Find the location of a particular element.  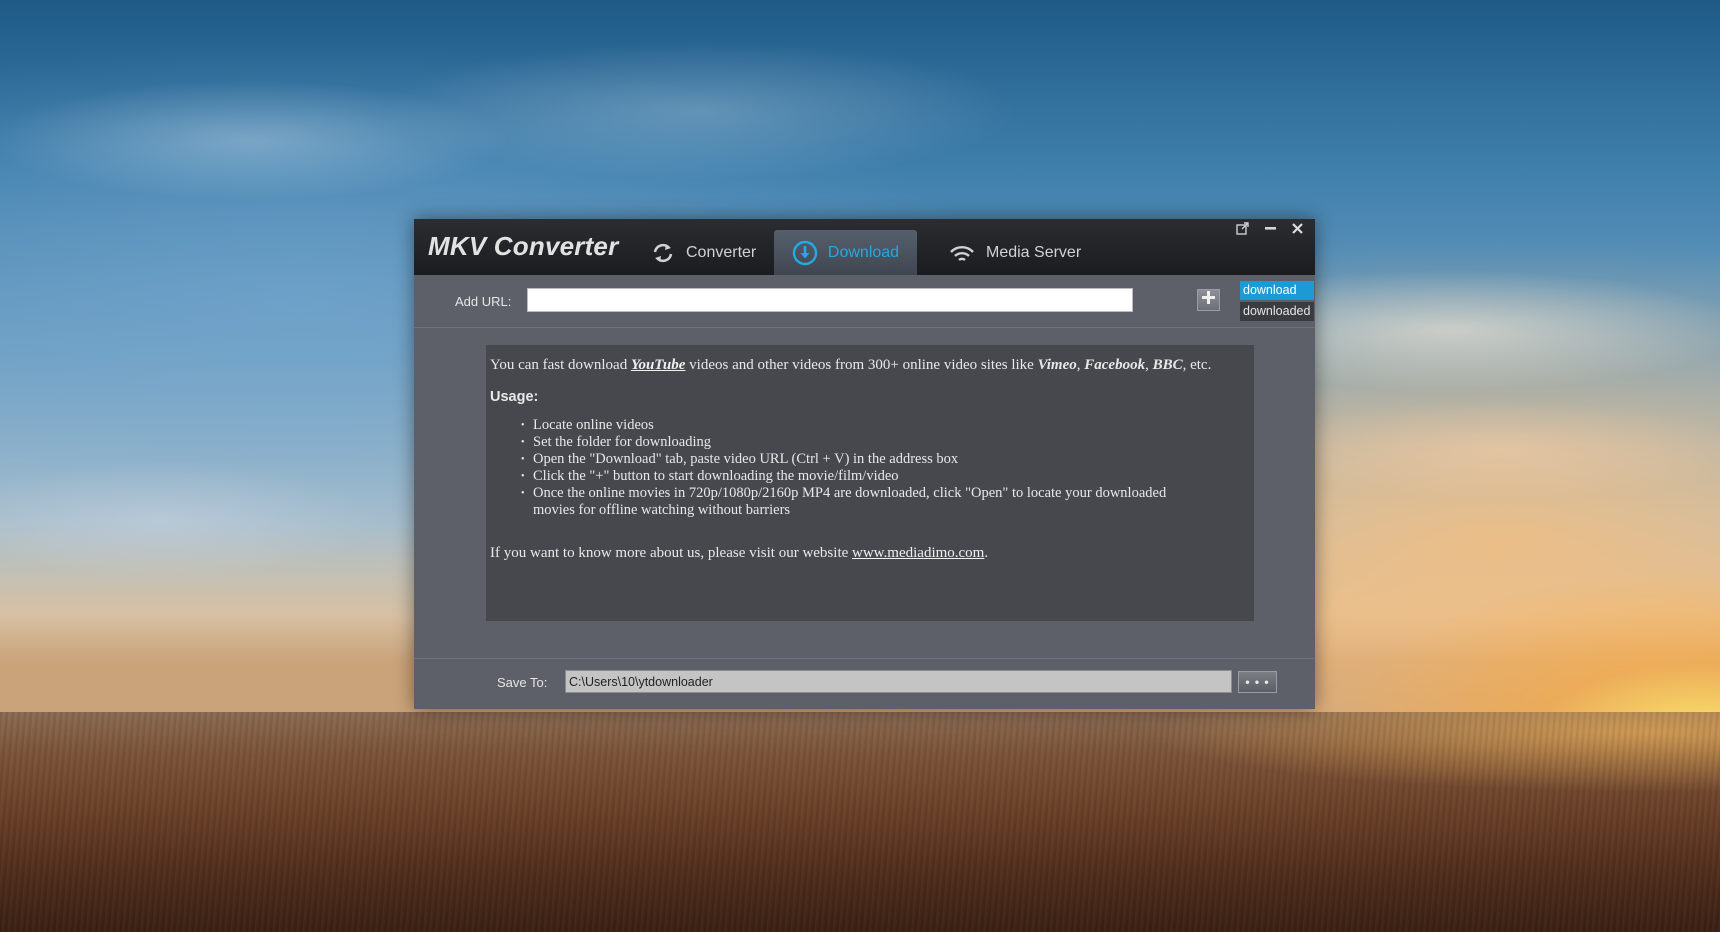

browse-button: • • • is located at coordinates (1257, 682).